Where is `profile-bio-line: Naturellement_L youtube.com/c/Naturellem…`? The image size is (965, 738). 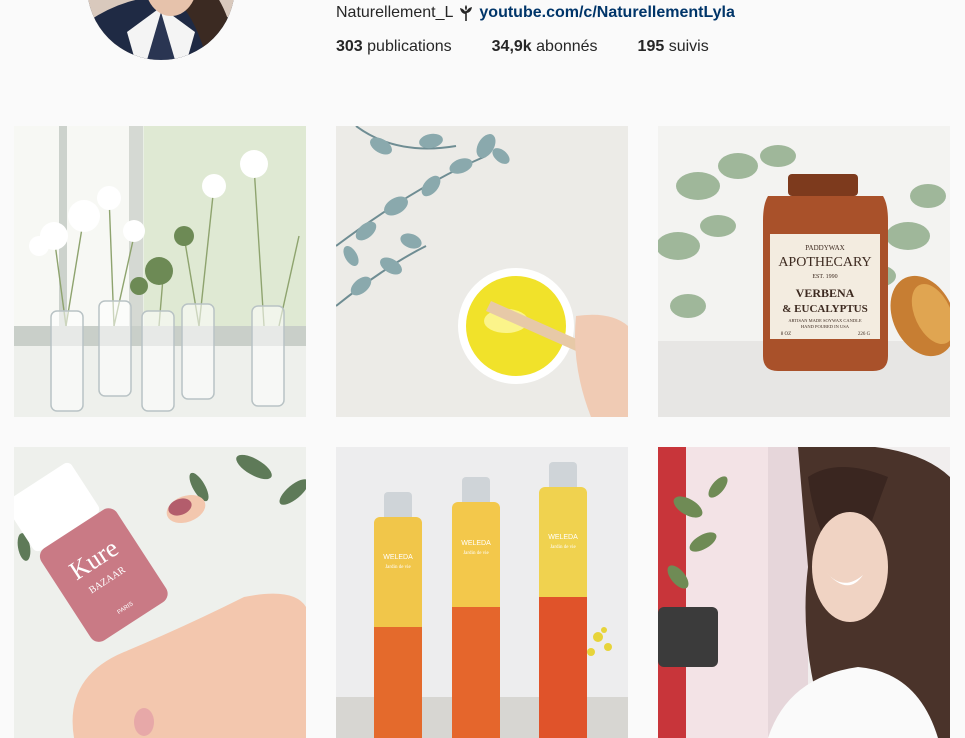
profile-bio-line: Naturellement_L youtube.com/c/Naturellem… is located at coordinates (535, 13).